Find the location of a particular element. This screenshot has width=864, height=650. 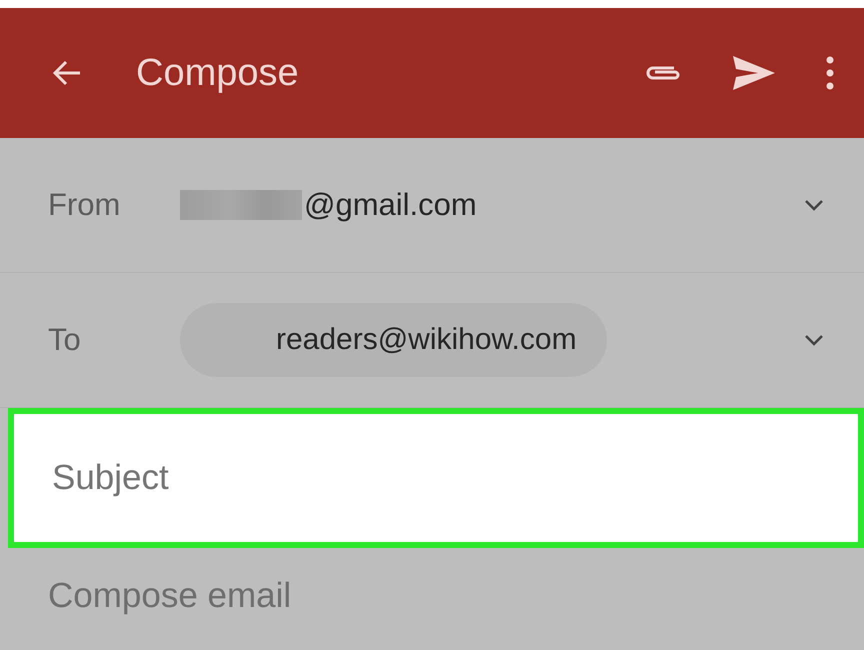

back-icon is located at coordinates (67, 73).